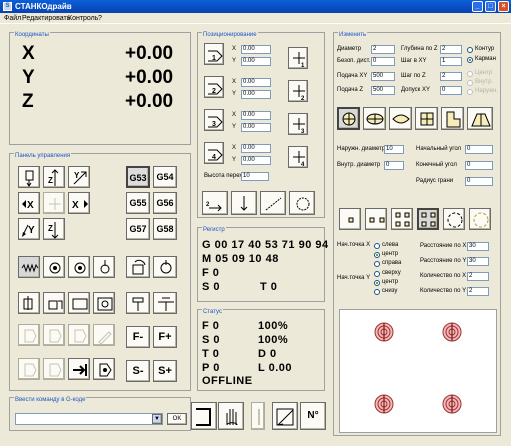 The image size is (511, 446). Describe the element at coordinates (165, 371) in the screenshot. I see `speed-plus-button: S+` at that location.